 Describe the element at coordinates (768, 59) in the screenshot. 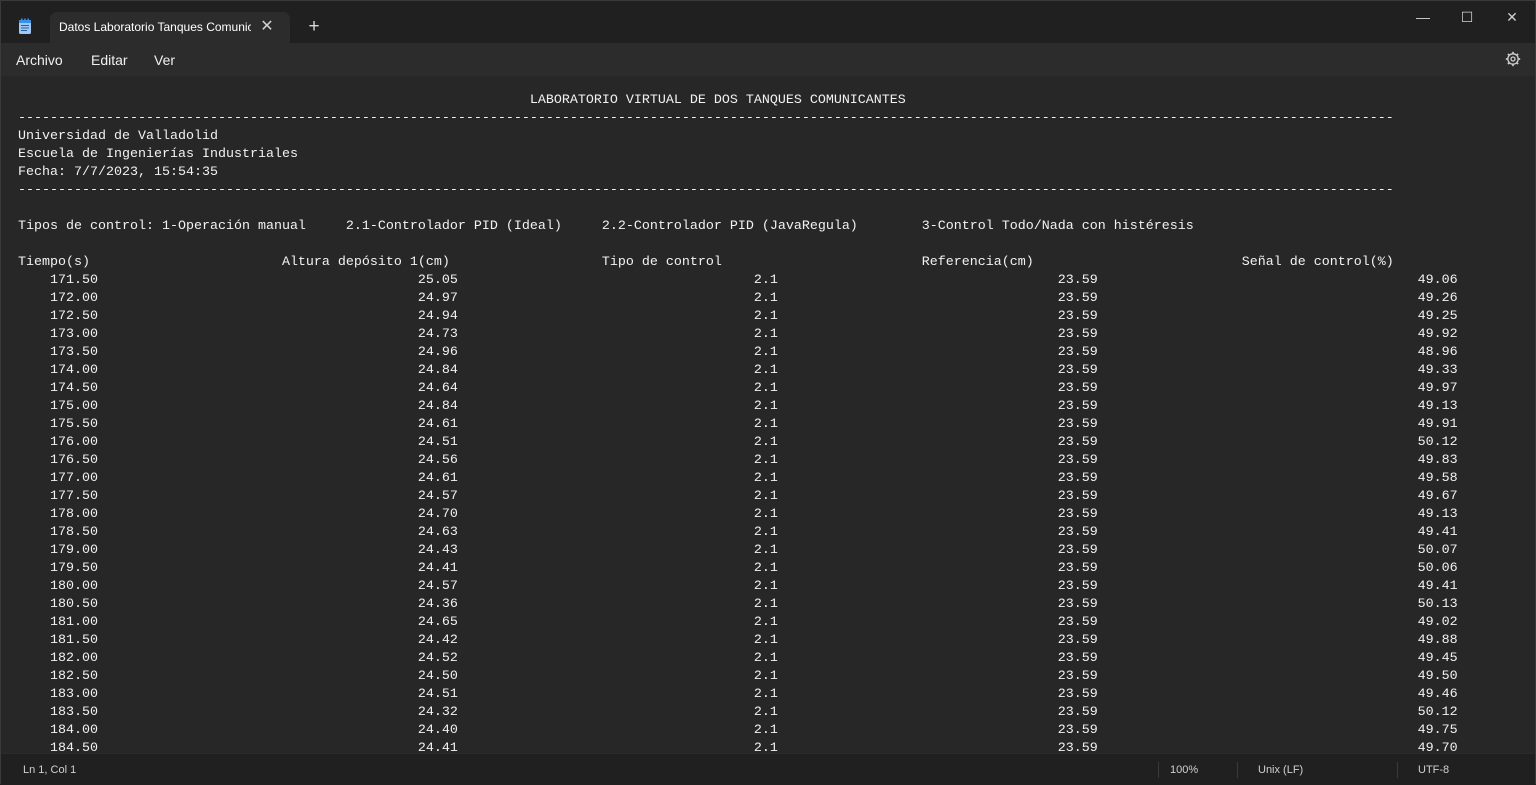

I see `menu-bar: Archivo Editar Ver` at that location.